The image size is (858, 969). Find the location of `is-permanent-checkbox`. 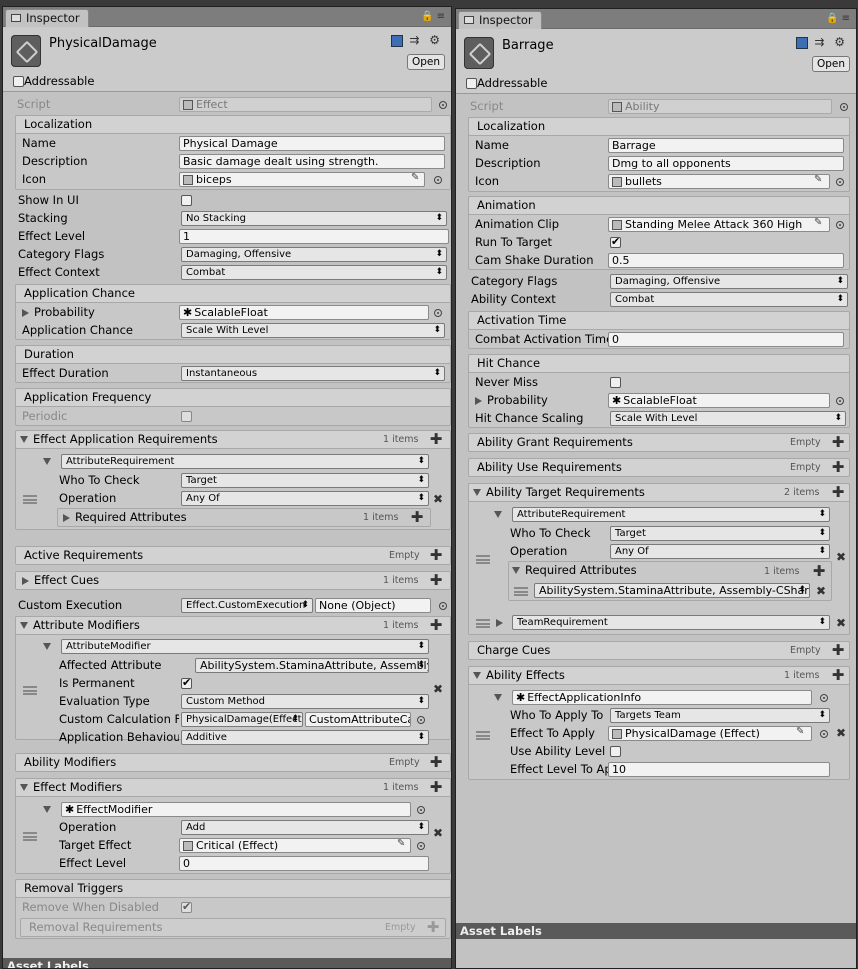

is-permanent-checkbox is located at coordinates (186, 682).